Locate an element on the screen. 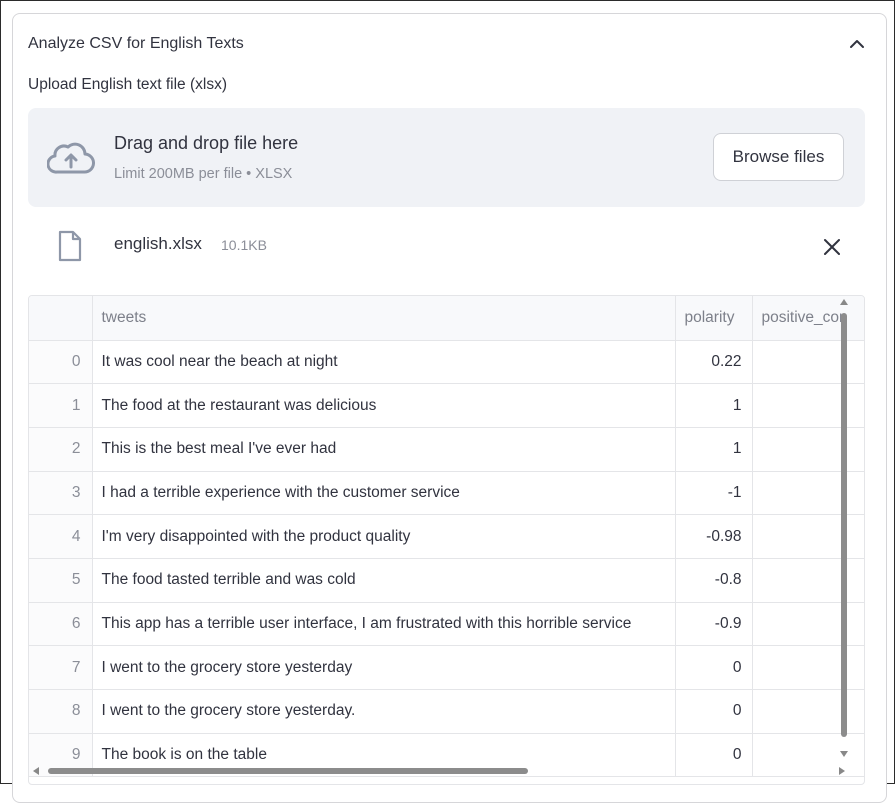 Image resolution: width=895 pixels, height=803 pixels. tweet-cell: This is the best meal I've ever had is located at coordinates (384, 449).